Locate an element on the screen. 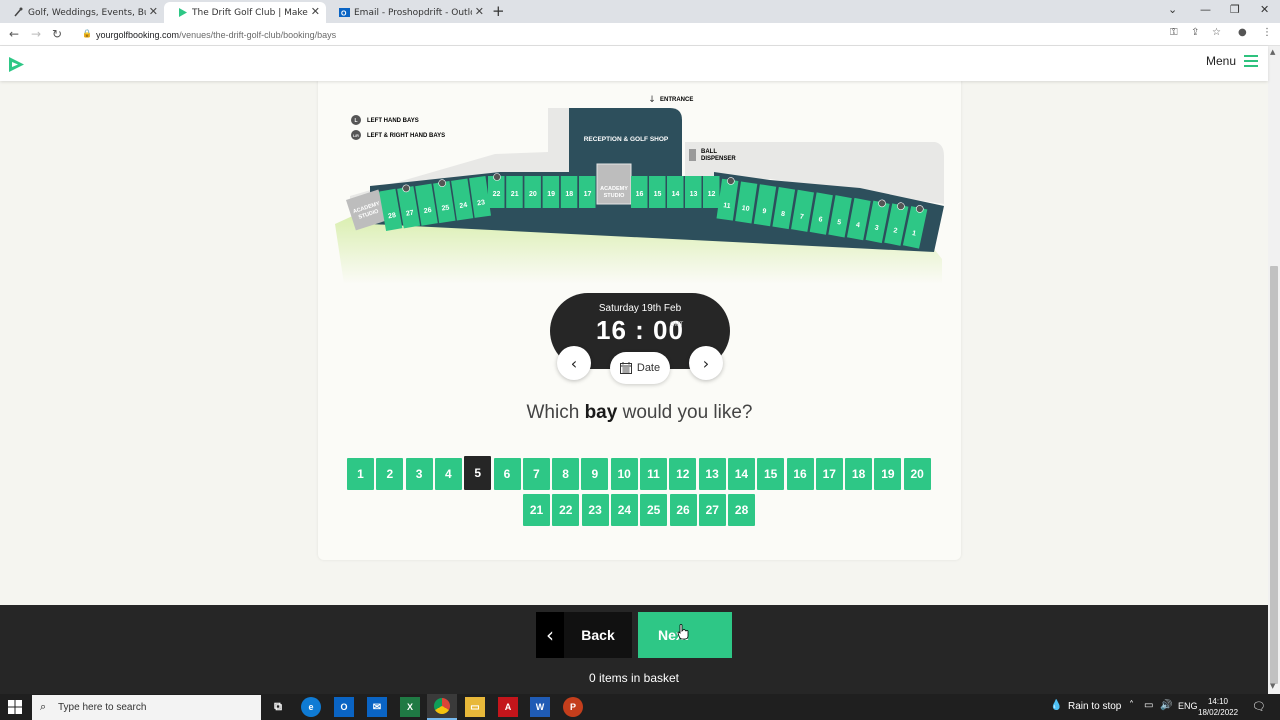  map-bay-17: 17 is located at coordinates (587, 192).